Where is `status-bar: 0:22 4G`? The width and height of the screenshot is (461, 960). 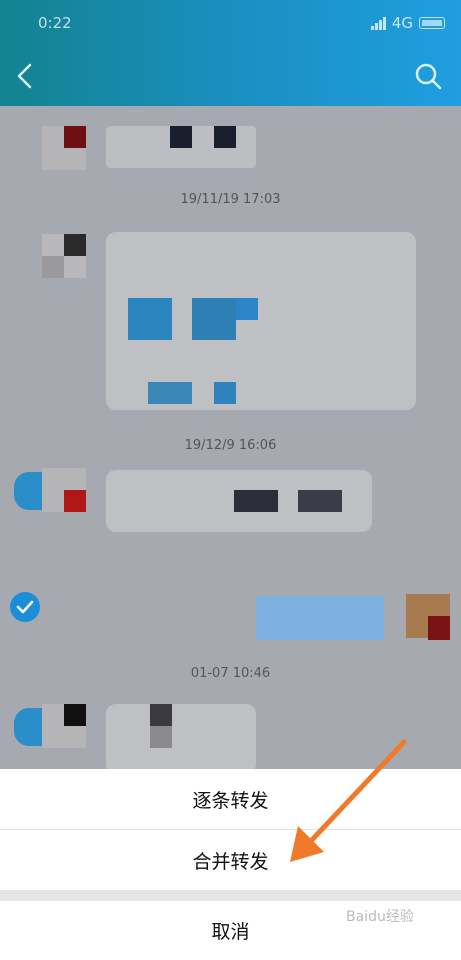
status-bar: 0:22 4G is located at coordinates (241, 25).